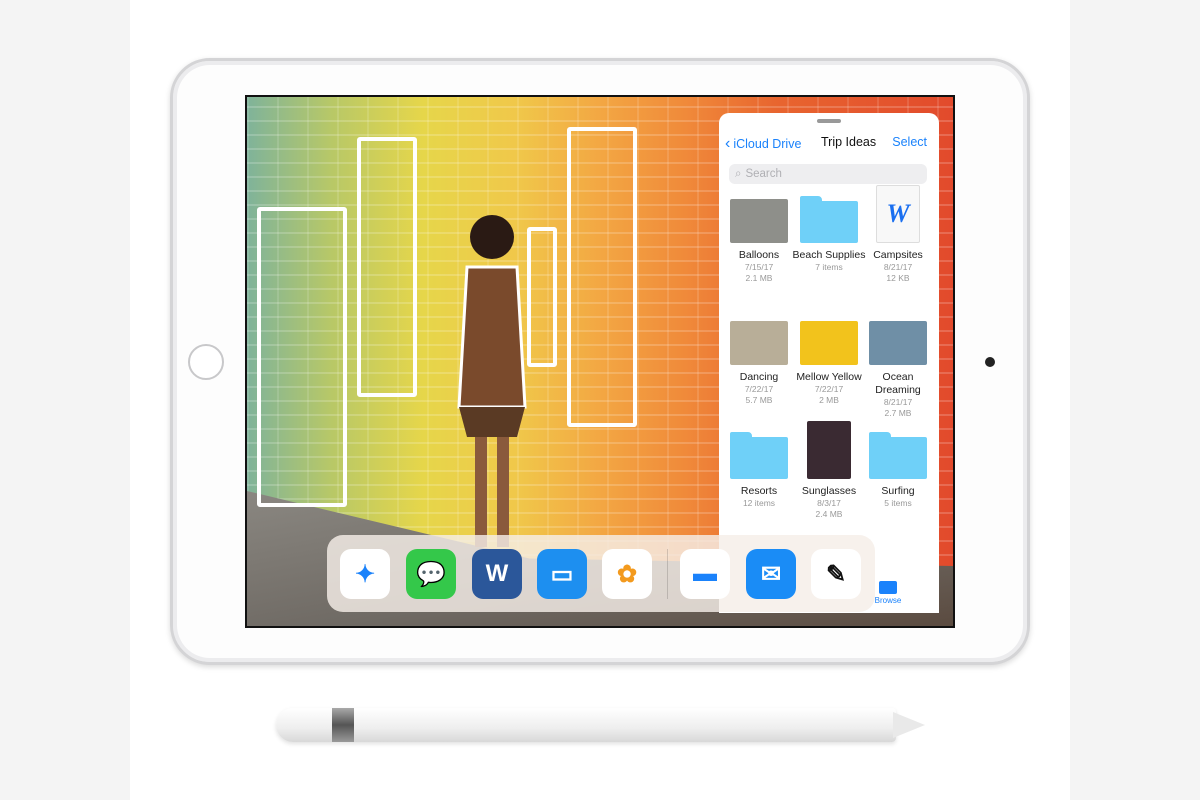 This screenshot has width=1200, height=800. What do you see at coordinates (898, 255) in the screenshot?
I see `file-name: Campsites` at bounding box center [898, 255].